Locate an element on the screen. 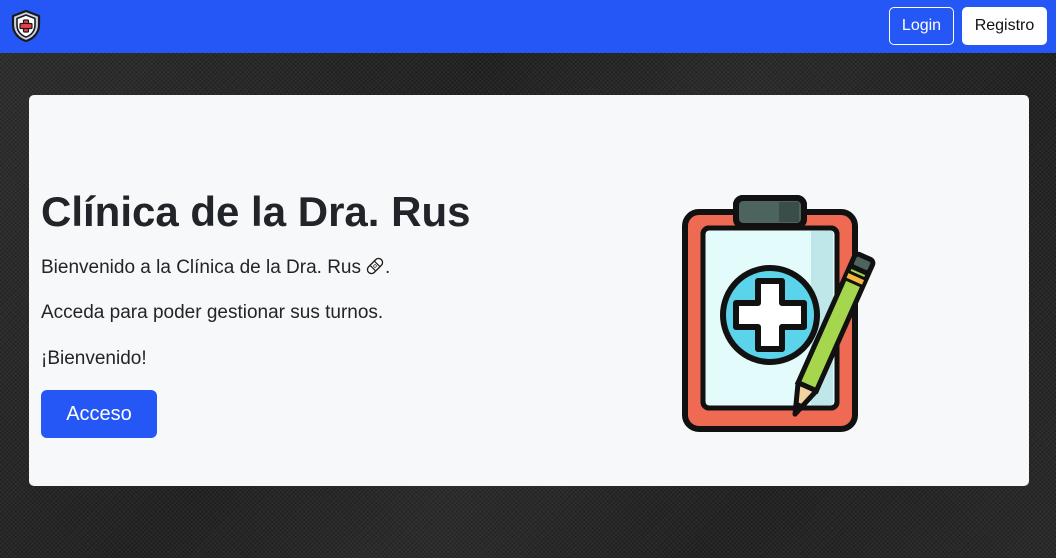 The height and width of the screenshot is (558, 1056). registro-button: Registro is located at coordinates (1004, 26).